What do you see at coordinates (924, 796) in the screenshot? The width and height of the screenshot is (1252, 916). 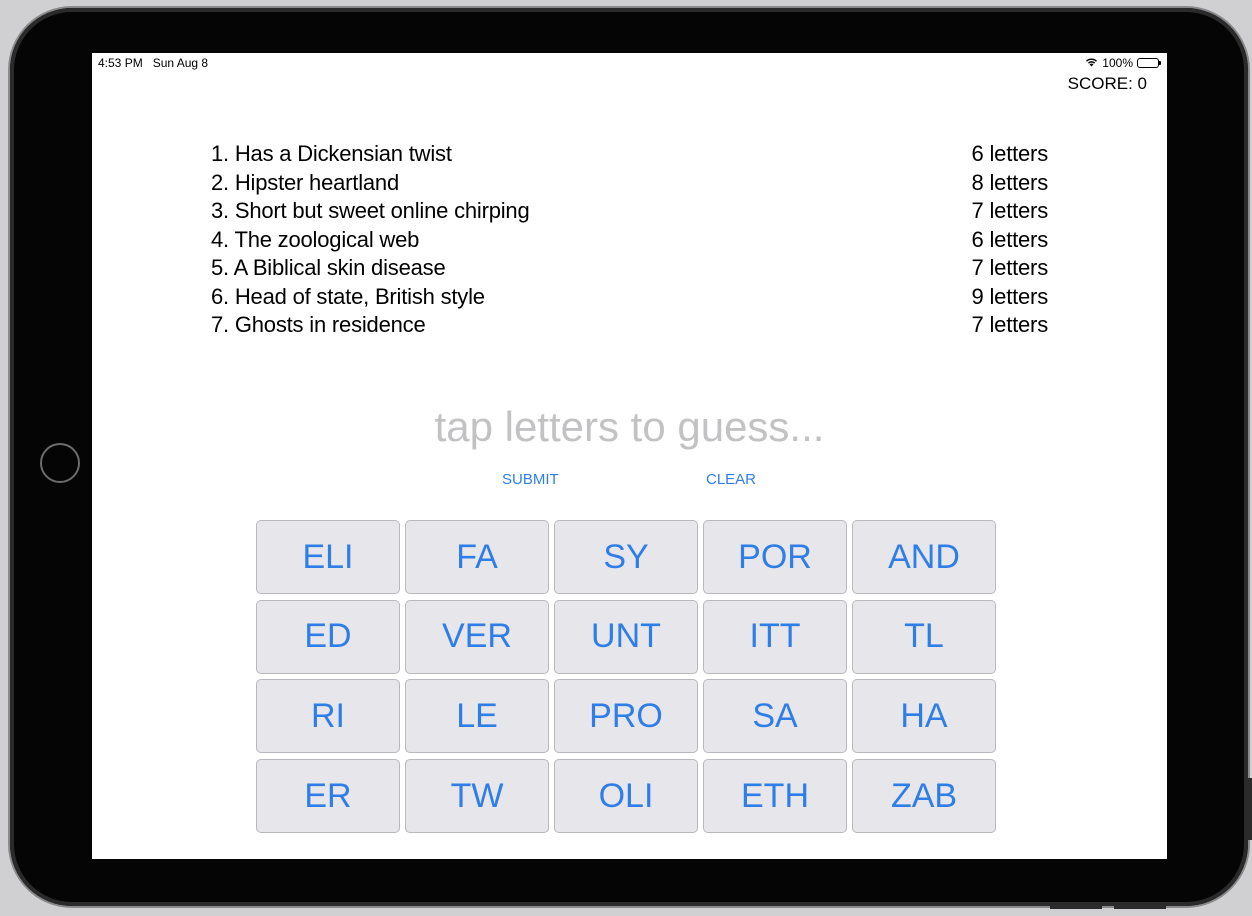 I see `letter-tile: ZAB` at bounding box center [924, 796].